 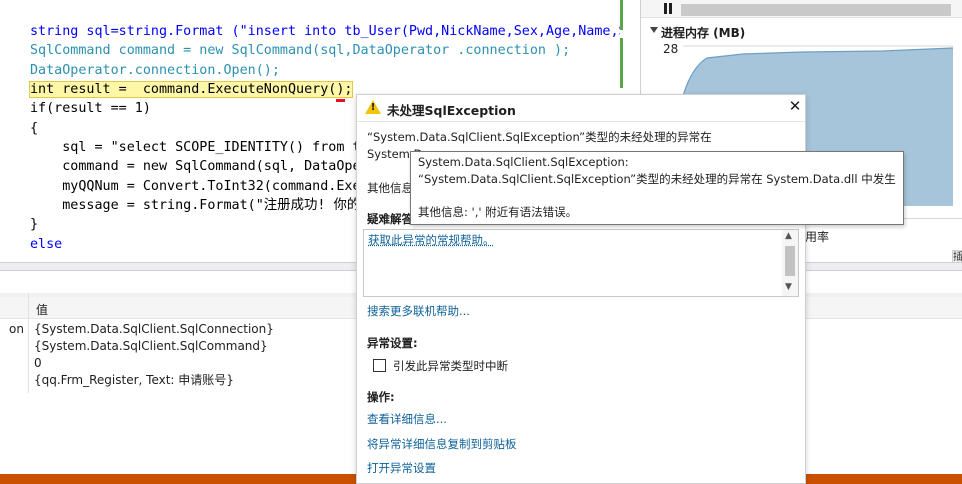 What do you see at coordinates (788, 287) in the screenshot?
I see `scroll-down-icon: ▼` at bounding box center [788, 287].